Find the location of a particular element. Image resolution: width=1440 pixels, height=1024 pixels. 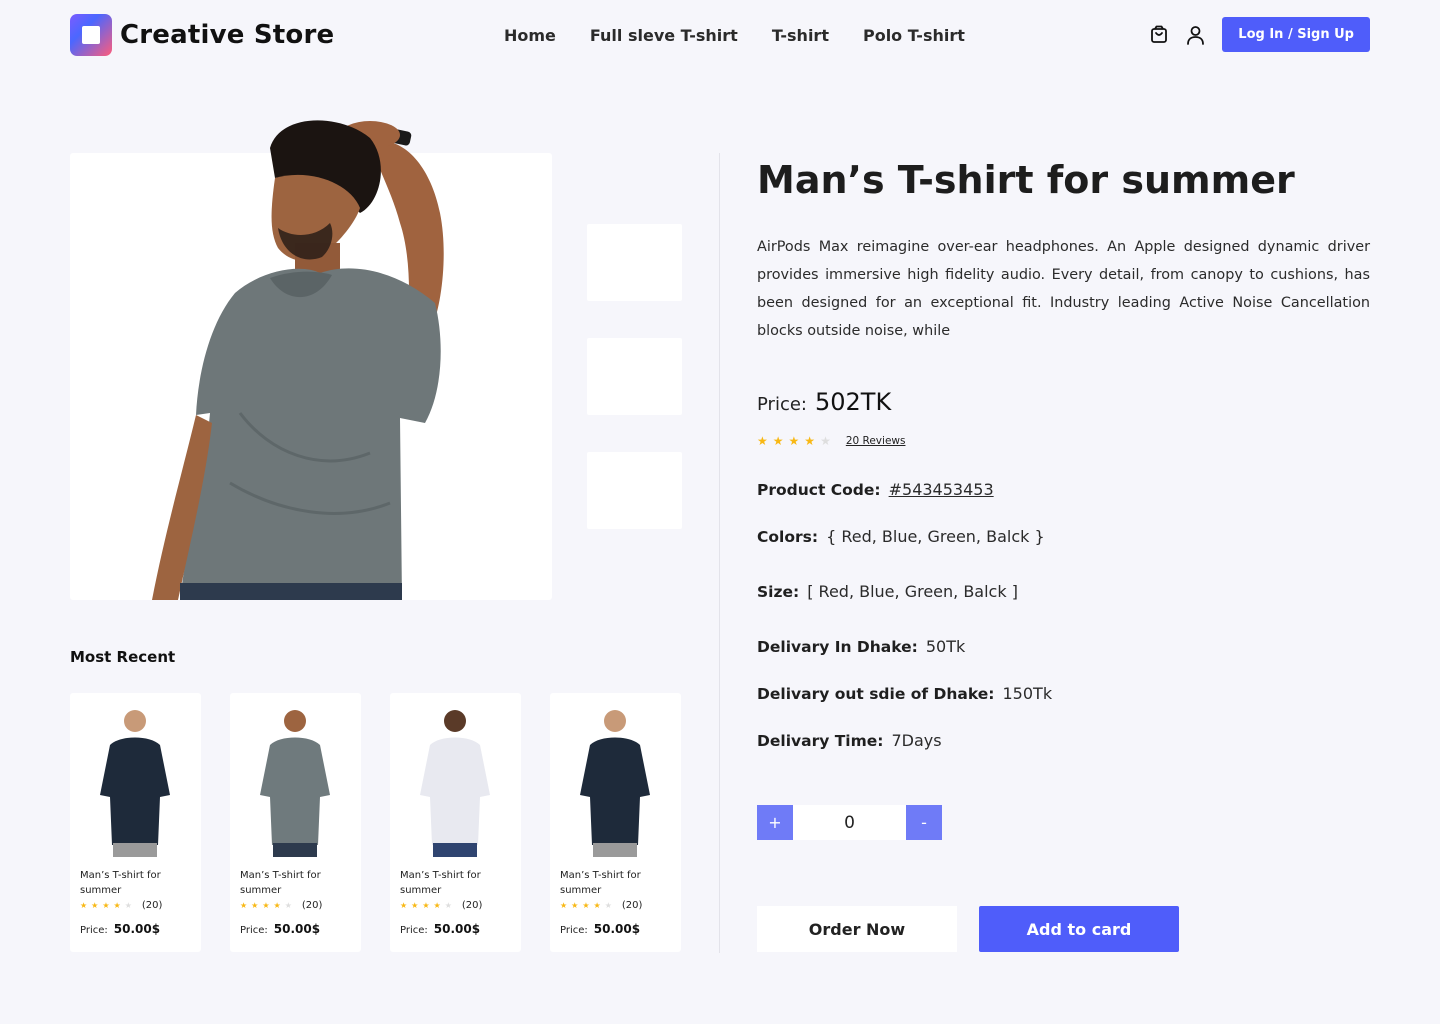

brand-logo: Creative Store is located at coordinates (202, 35).